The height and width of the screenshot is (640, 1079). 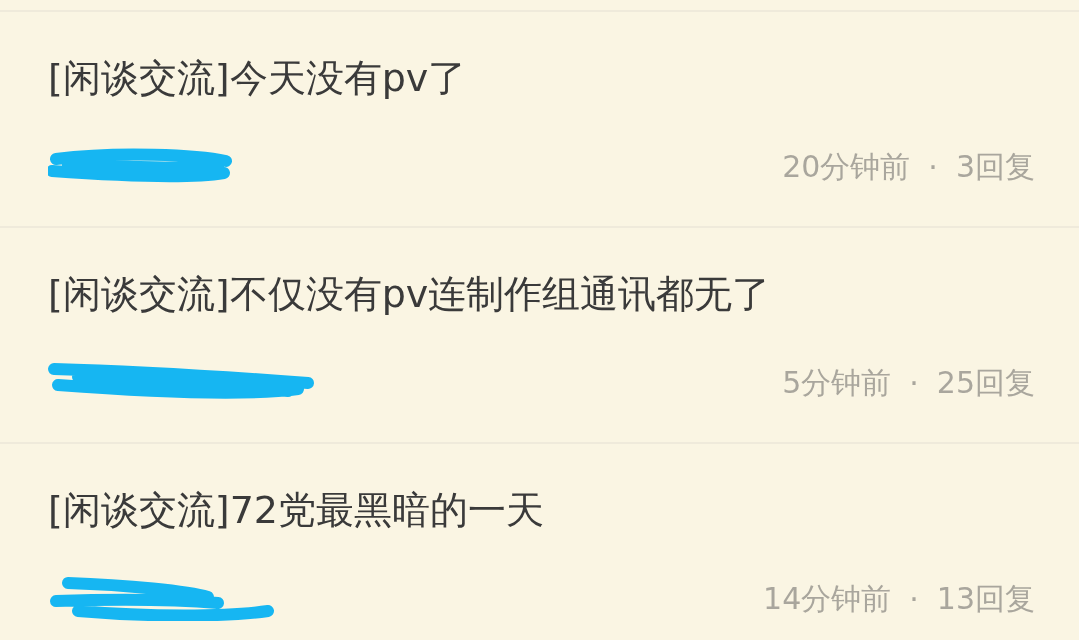 What do you see at coordinates (827, 598) in the screenshot?
I see `post-time: 14分钟前` at bounding box center [827, 598].